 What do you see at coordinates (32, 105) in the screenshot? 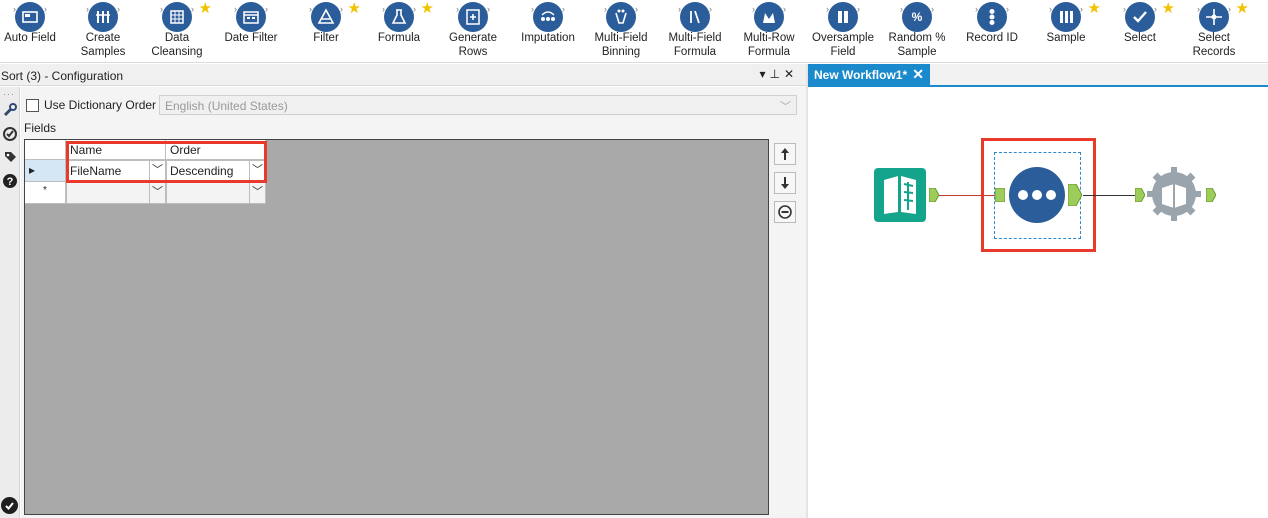
I see `use-dictionary-checkbox` at bounding box center [32, 105].